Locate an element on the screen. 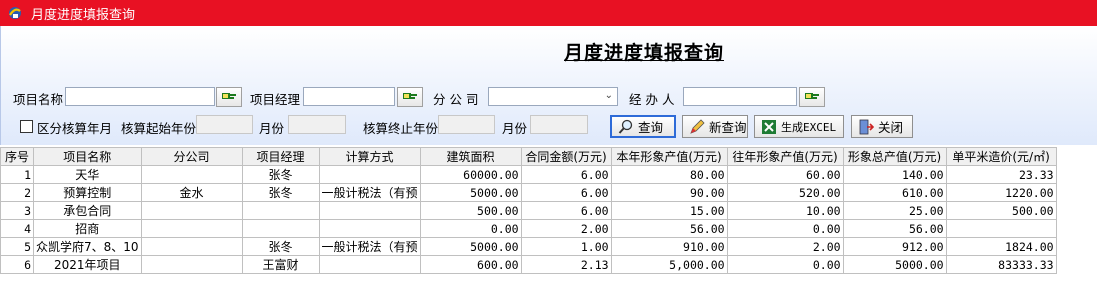 This screenshot has height=295, width=1097. close-button: 关闭 is located at coordinates (882, 126).